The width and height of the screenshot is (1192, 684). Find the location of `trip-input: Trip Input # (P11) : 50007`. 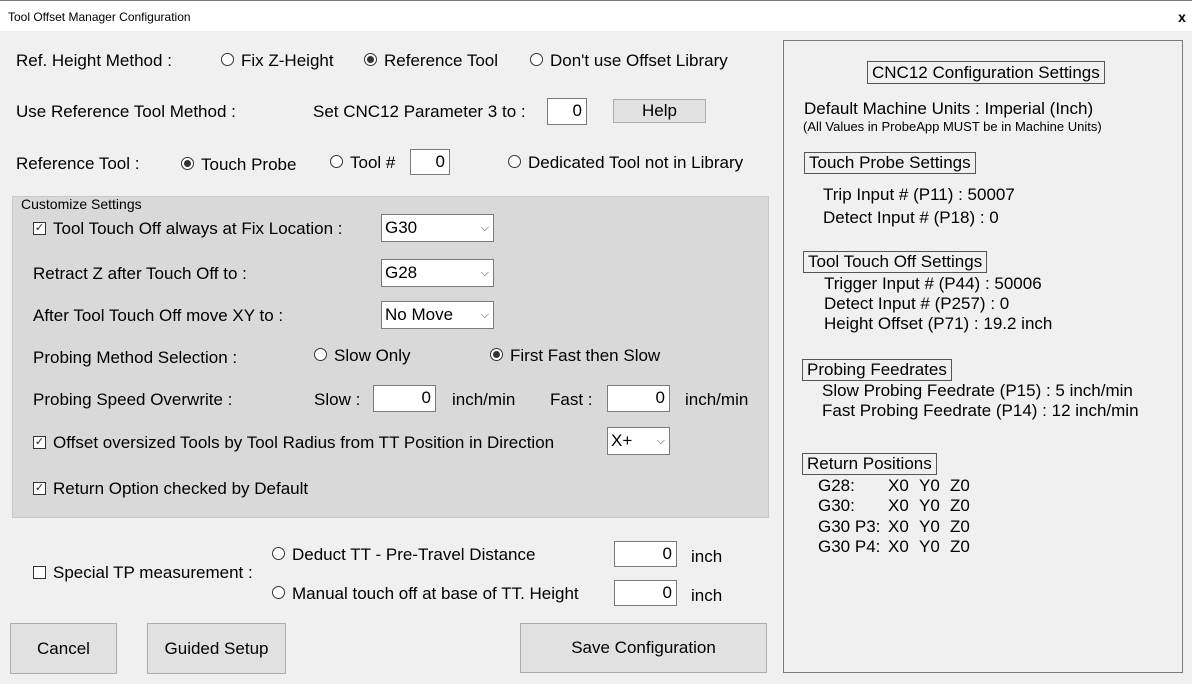

trip-input: Trip Input # (P11) : 50007 is located at coordinates (919, 194).